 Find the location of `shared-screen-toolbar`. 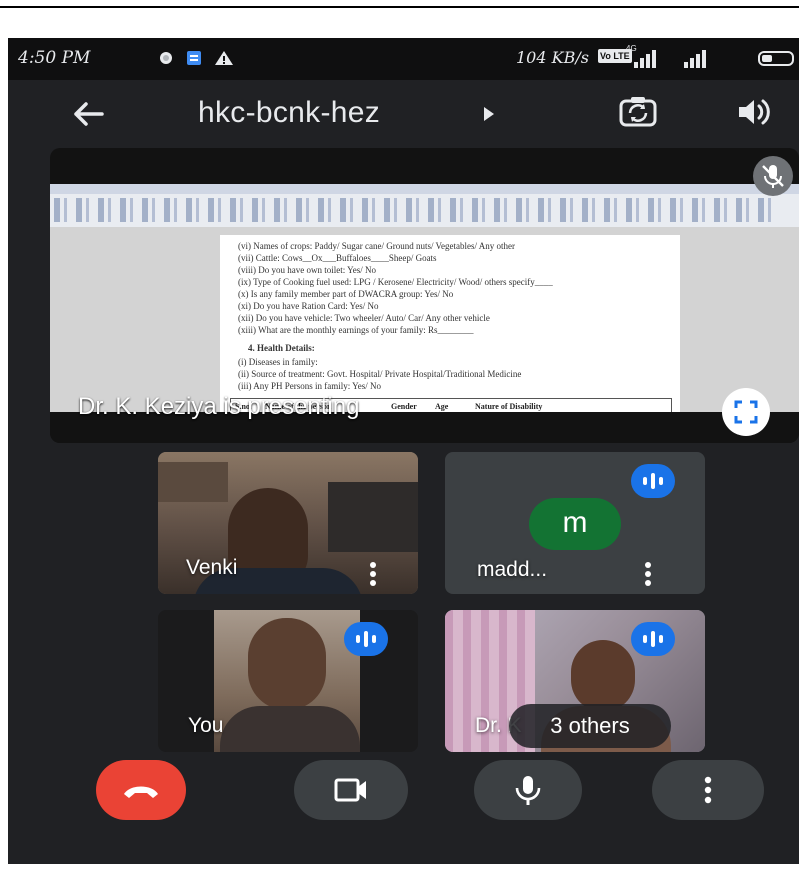

shared-screen-toolbar is located at coordinates (424, 205).